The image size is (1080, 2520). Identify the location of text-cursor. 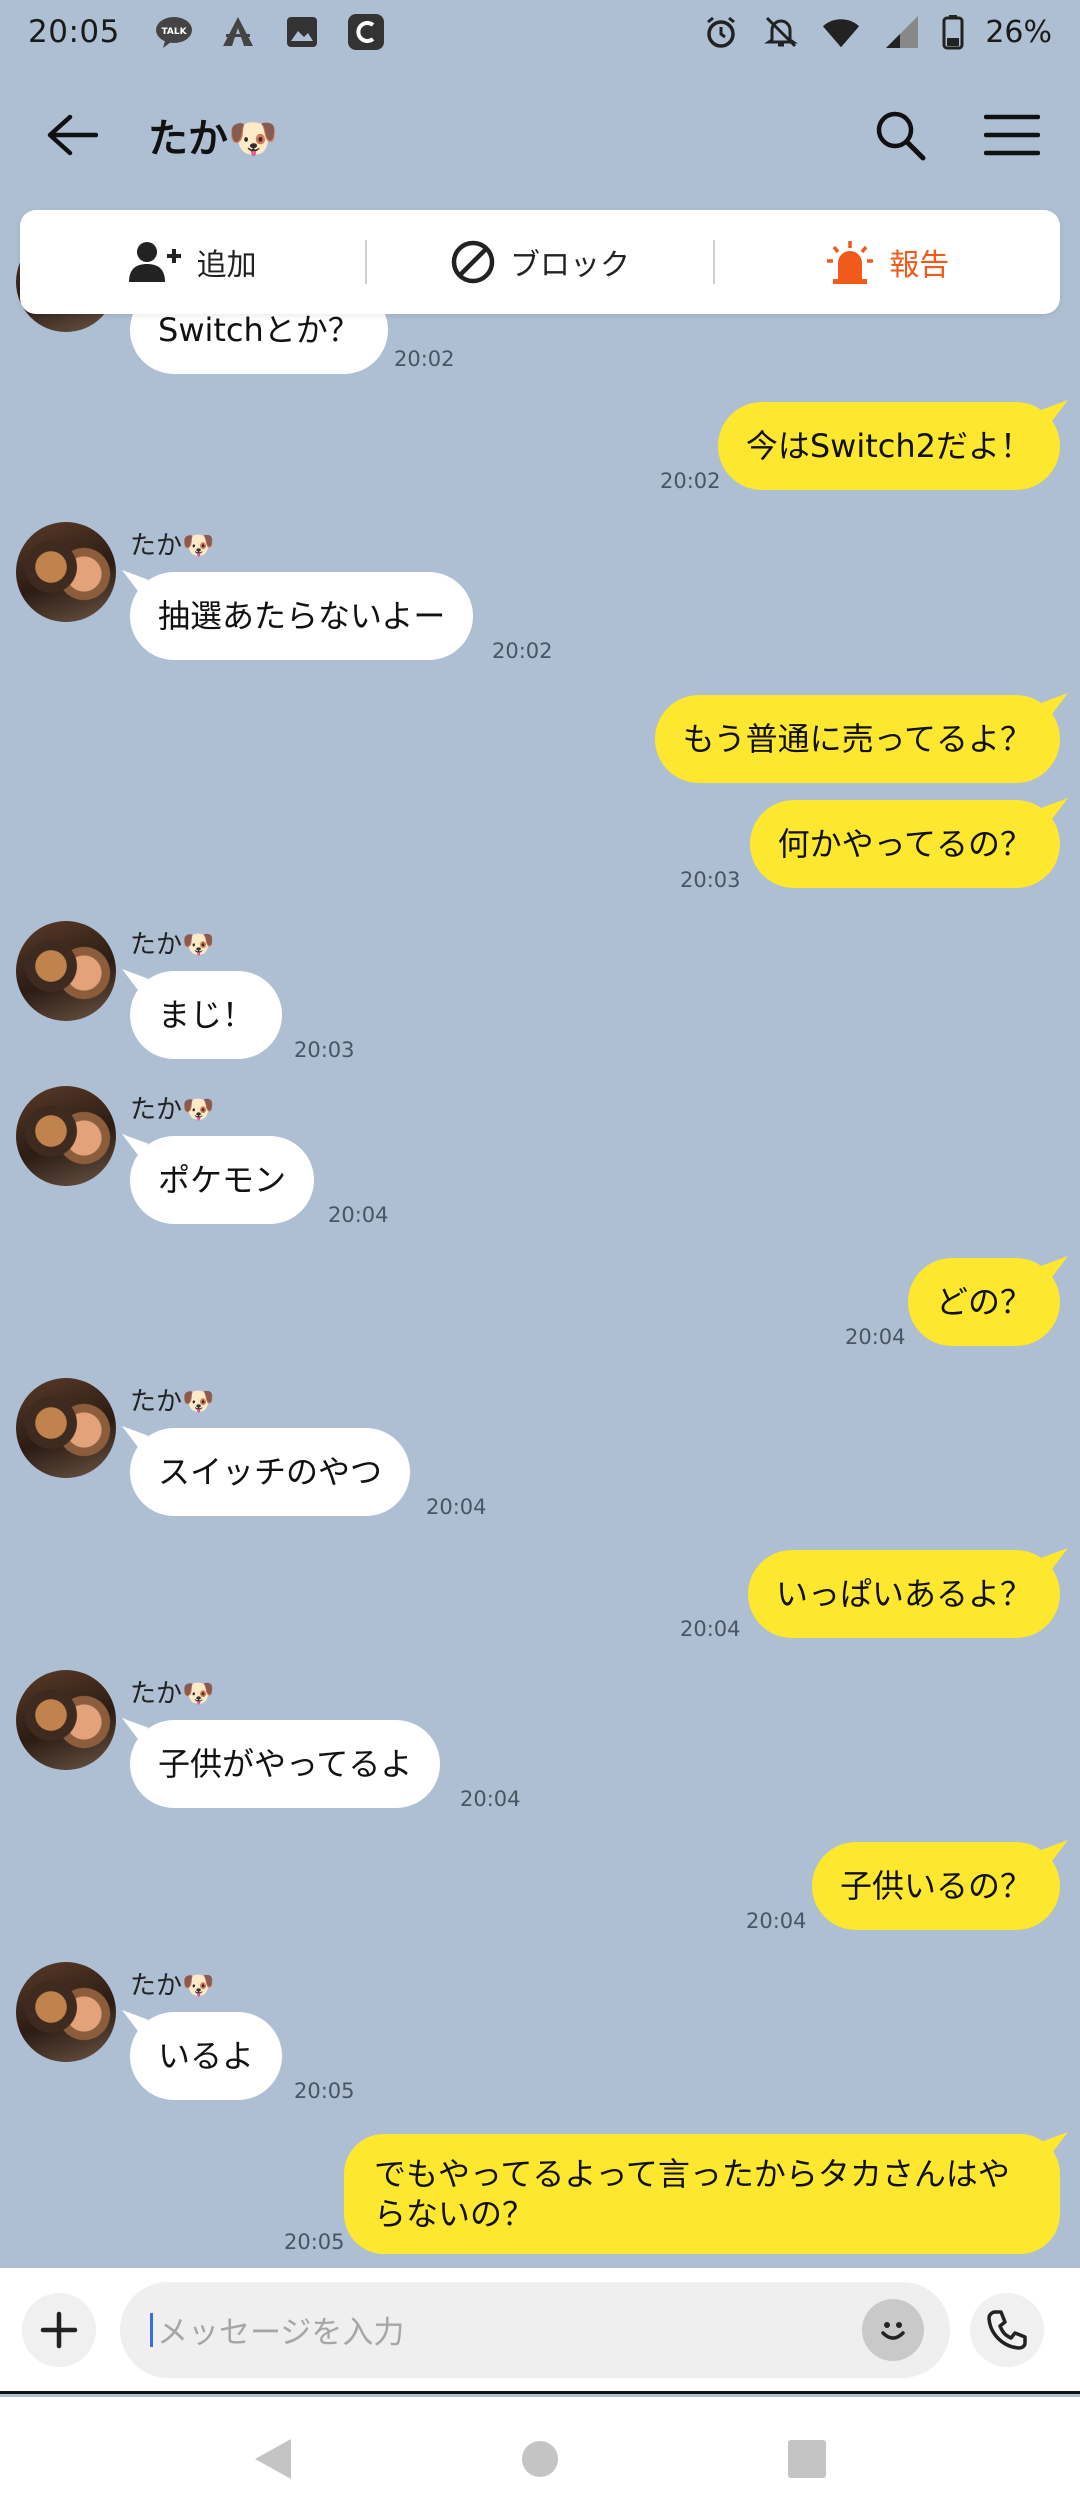
(151, 2329).